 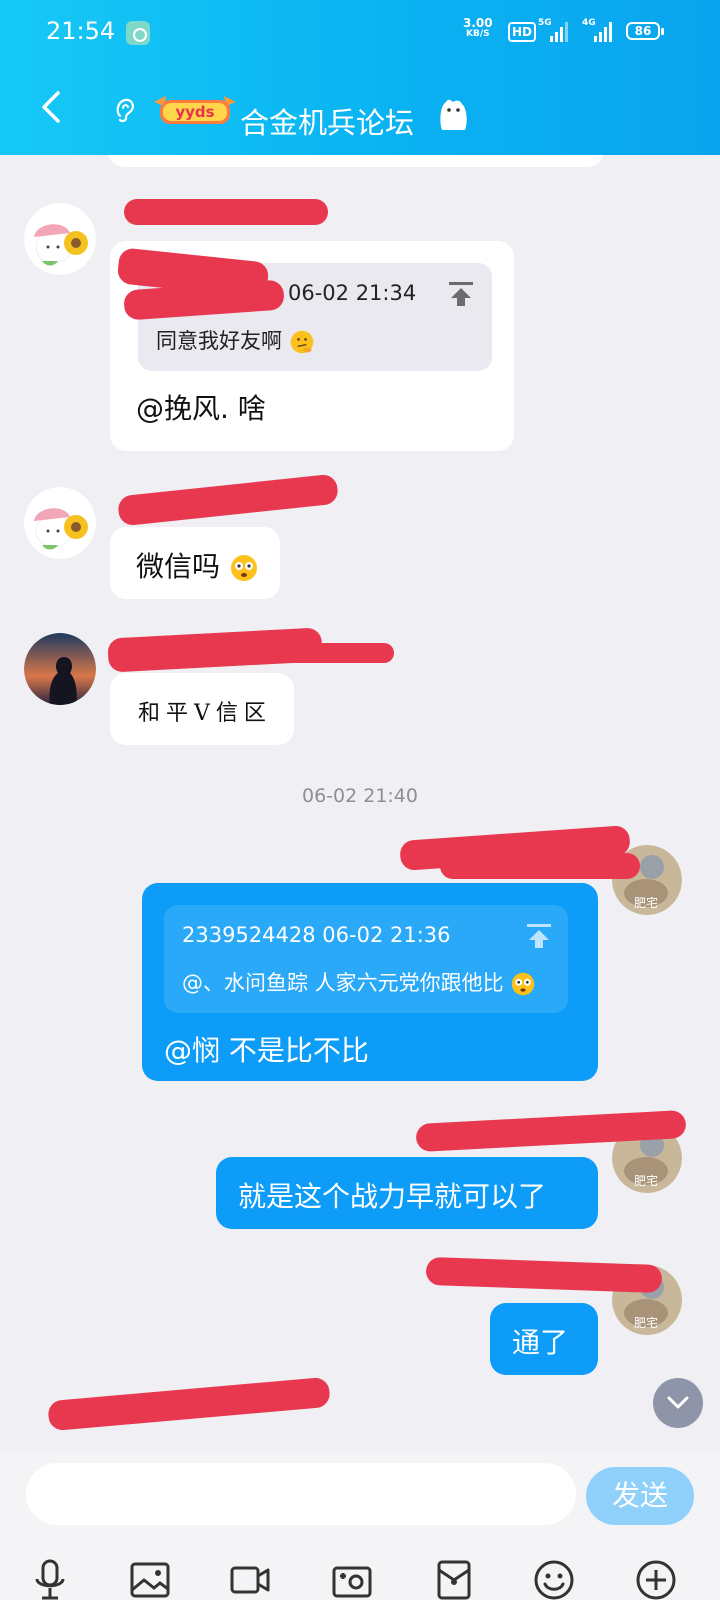 What do you see at coordinates (545, 23) in the screenshot?
I see `signal-5g-label: 5G` at bounding box center [545, 23].